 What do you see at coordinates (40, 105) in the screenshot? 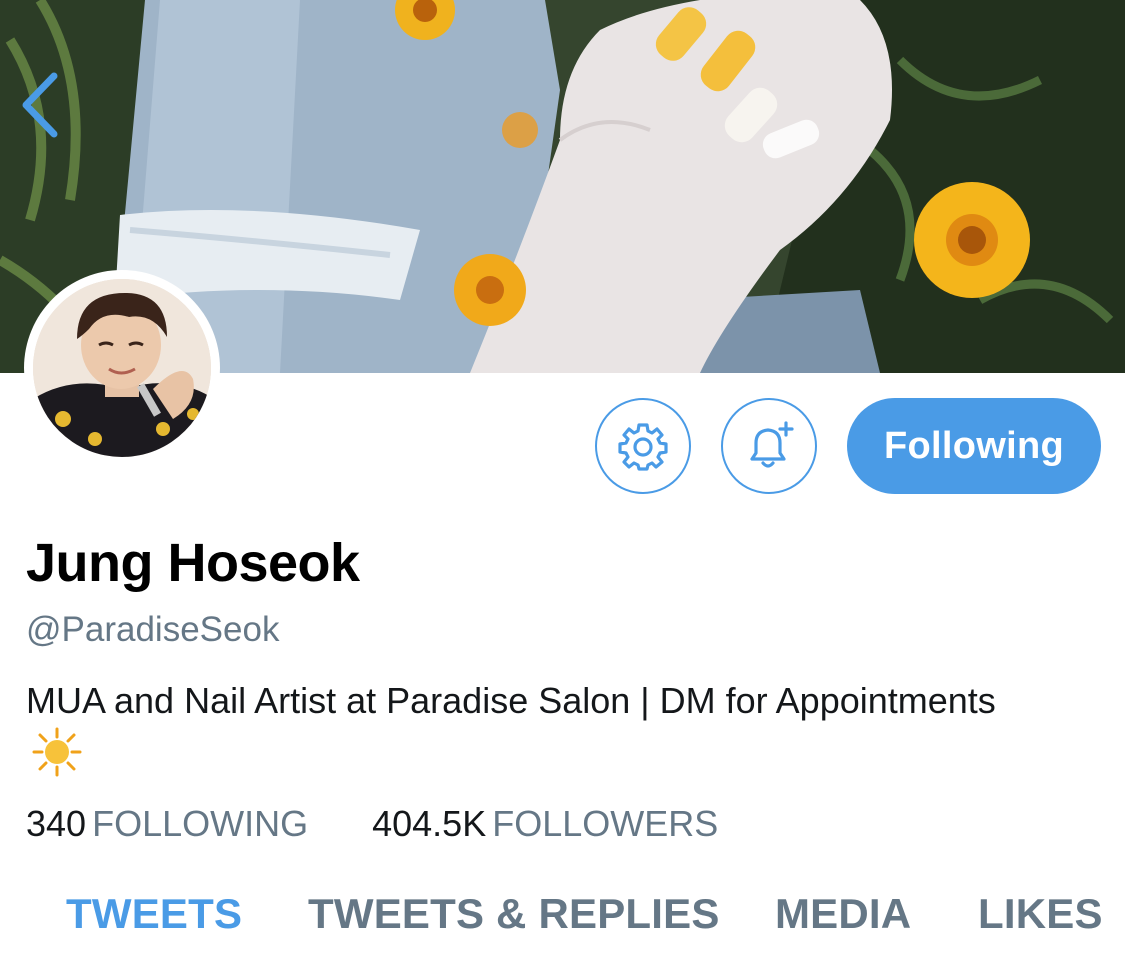
I see `chevron-left-icon` at bounding box center [40, 105].